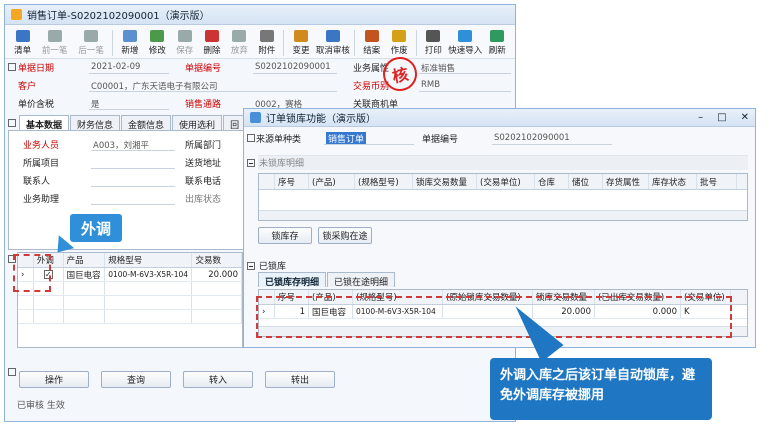  I want to click on toolbar-label: 刷新, so click(497, 51).